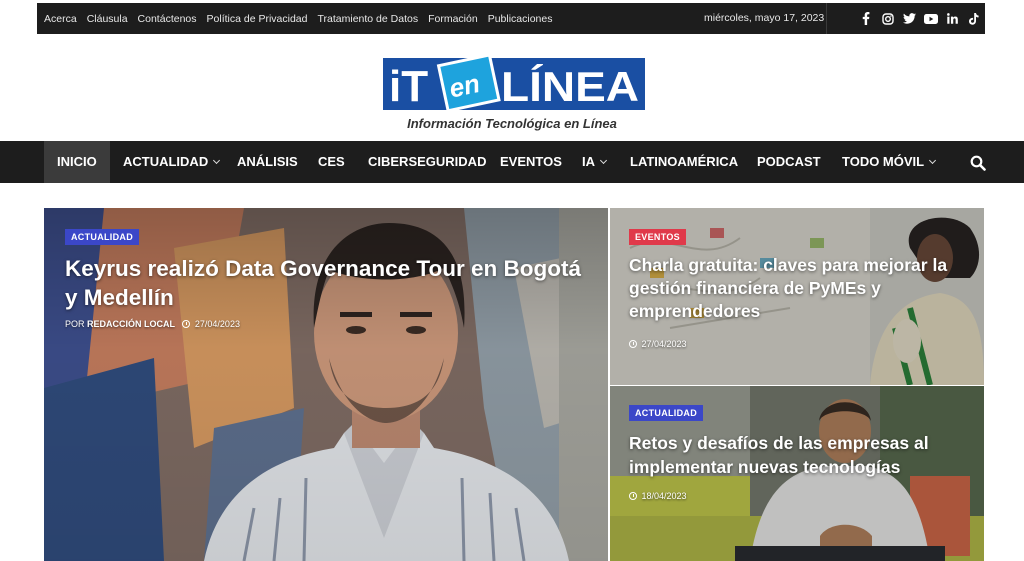  Describe the element at coordinates (102, 237) in the screenshot. I see `featured-category-badge: ACTUALIDAD` at that location.